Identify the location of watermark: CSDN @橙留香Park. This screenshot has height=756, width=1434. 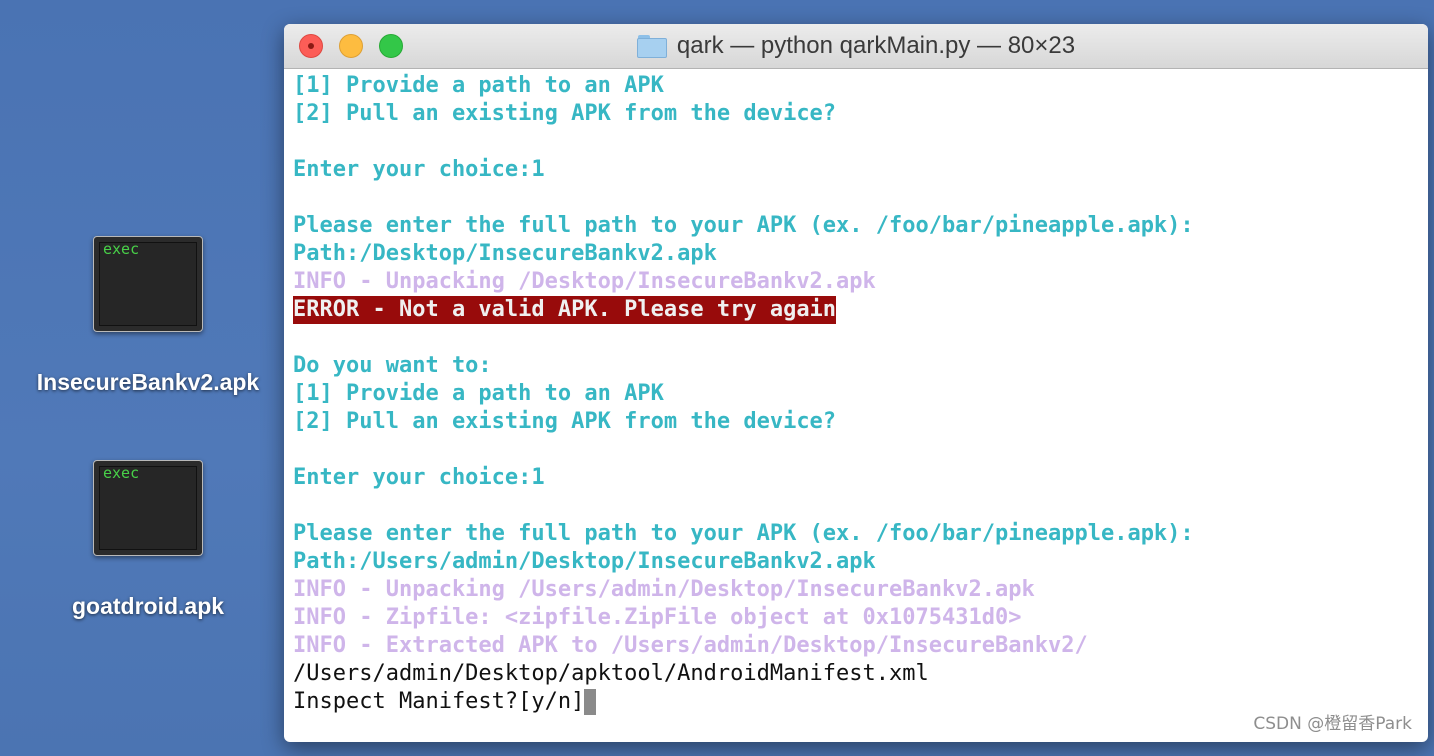
(1332, 724).